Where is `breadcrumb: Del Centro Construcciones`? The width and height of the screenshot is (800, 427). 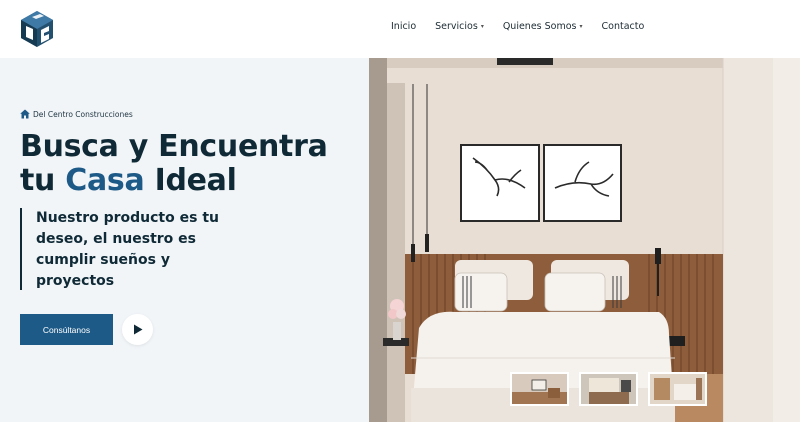 breadcrumb: Del Centro Construcciones is located at coordinates (76, 114).